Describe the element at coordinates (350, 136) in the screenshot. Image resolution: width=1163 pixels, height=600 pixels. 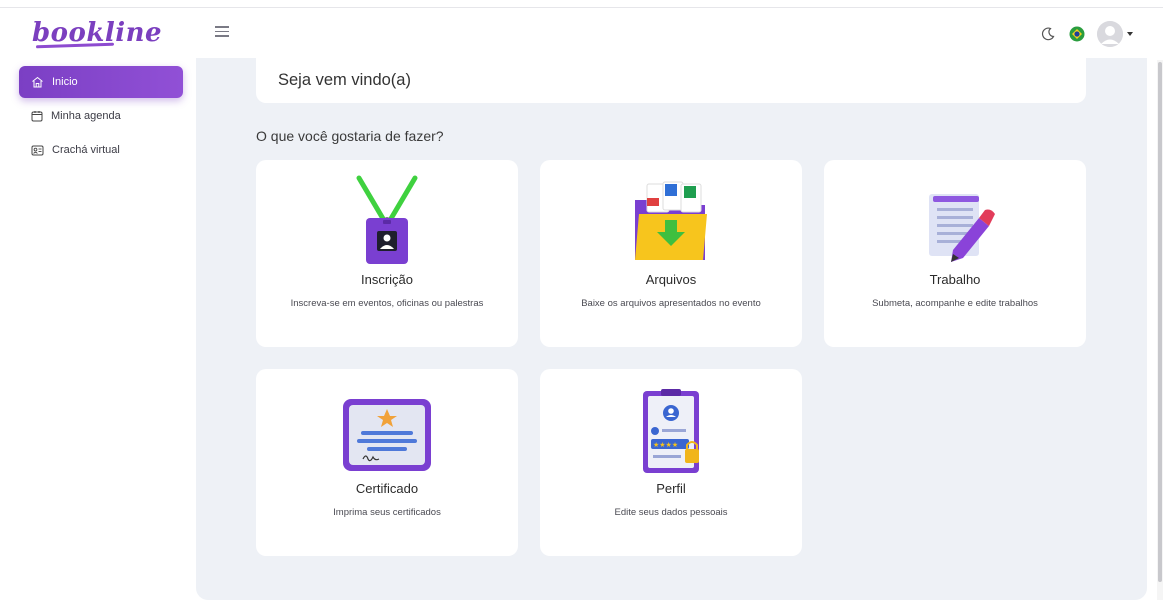
I see `section-question: O que você gostaria de fazer?` at that location.